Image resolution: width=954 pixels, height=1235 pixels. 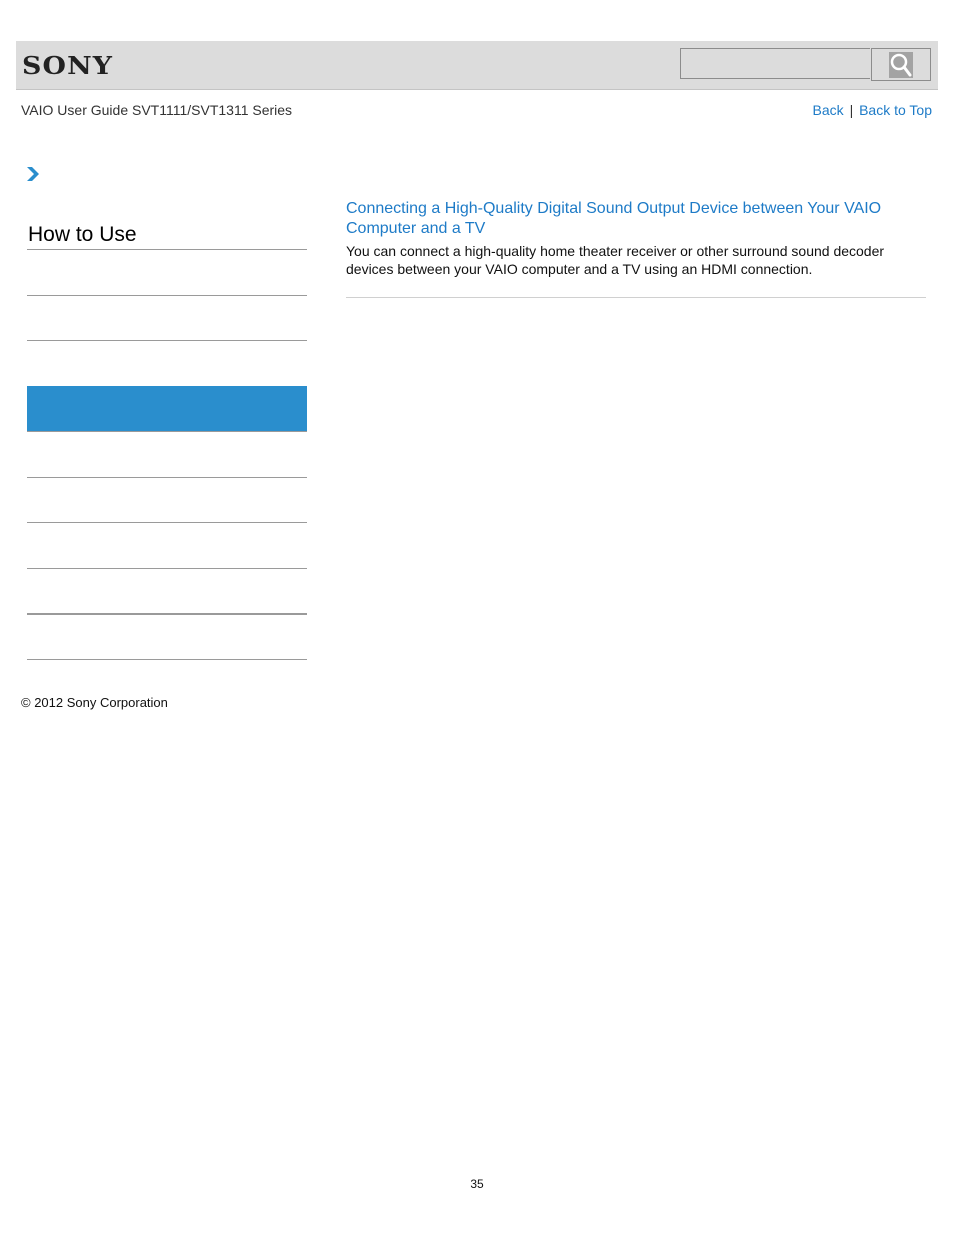 What do you see at coordinates (477, 1184) in the screenshot?
I see `page-number: 35` at bounding box center [477, 1184].